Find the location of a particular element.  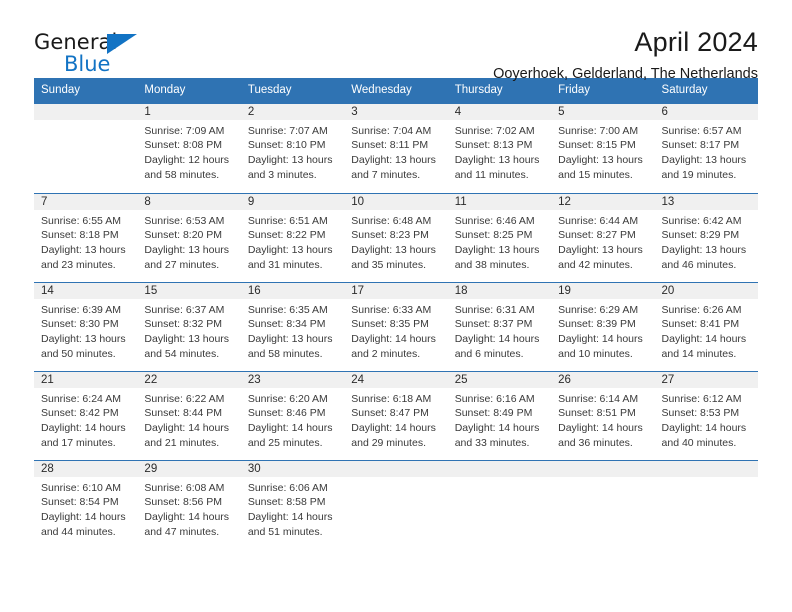

day-daylight-2-text: and 10 minutes. is located at coordinates (595, 354).